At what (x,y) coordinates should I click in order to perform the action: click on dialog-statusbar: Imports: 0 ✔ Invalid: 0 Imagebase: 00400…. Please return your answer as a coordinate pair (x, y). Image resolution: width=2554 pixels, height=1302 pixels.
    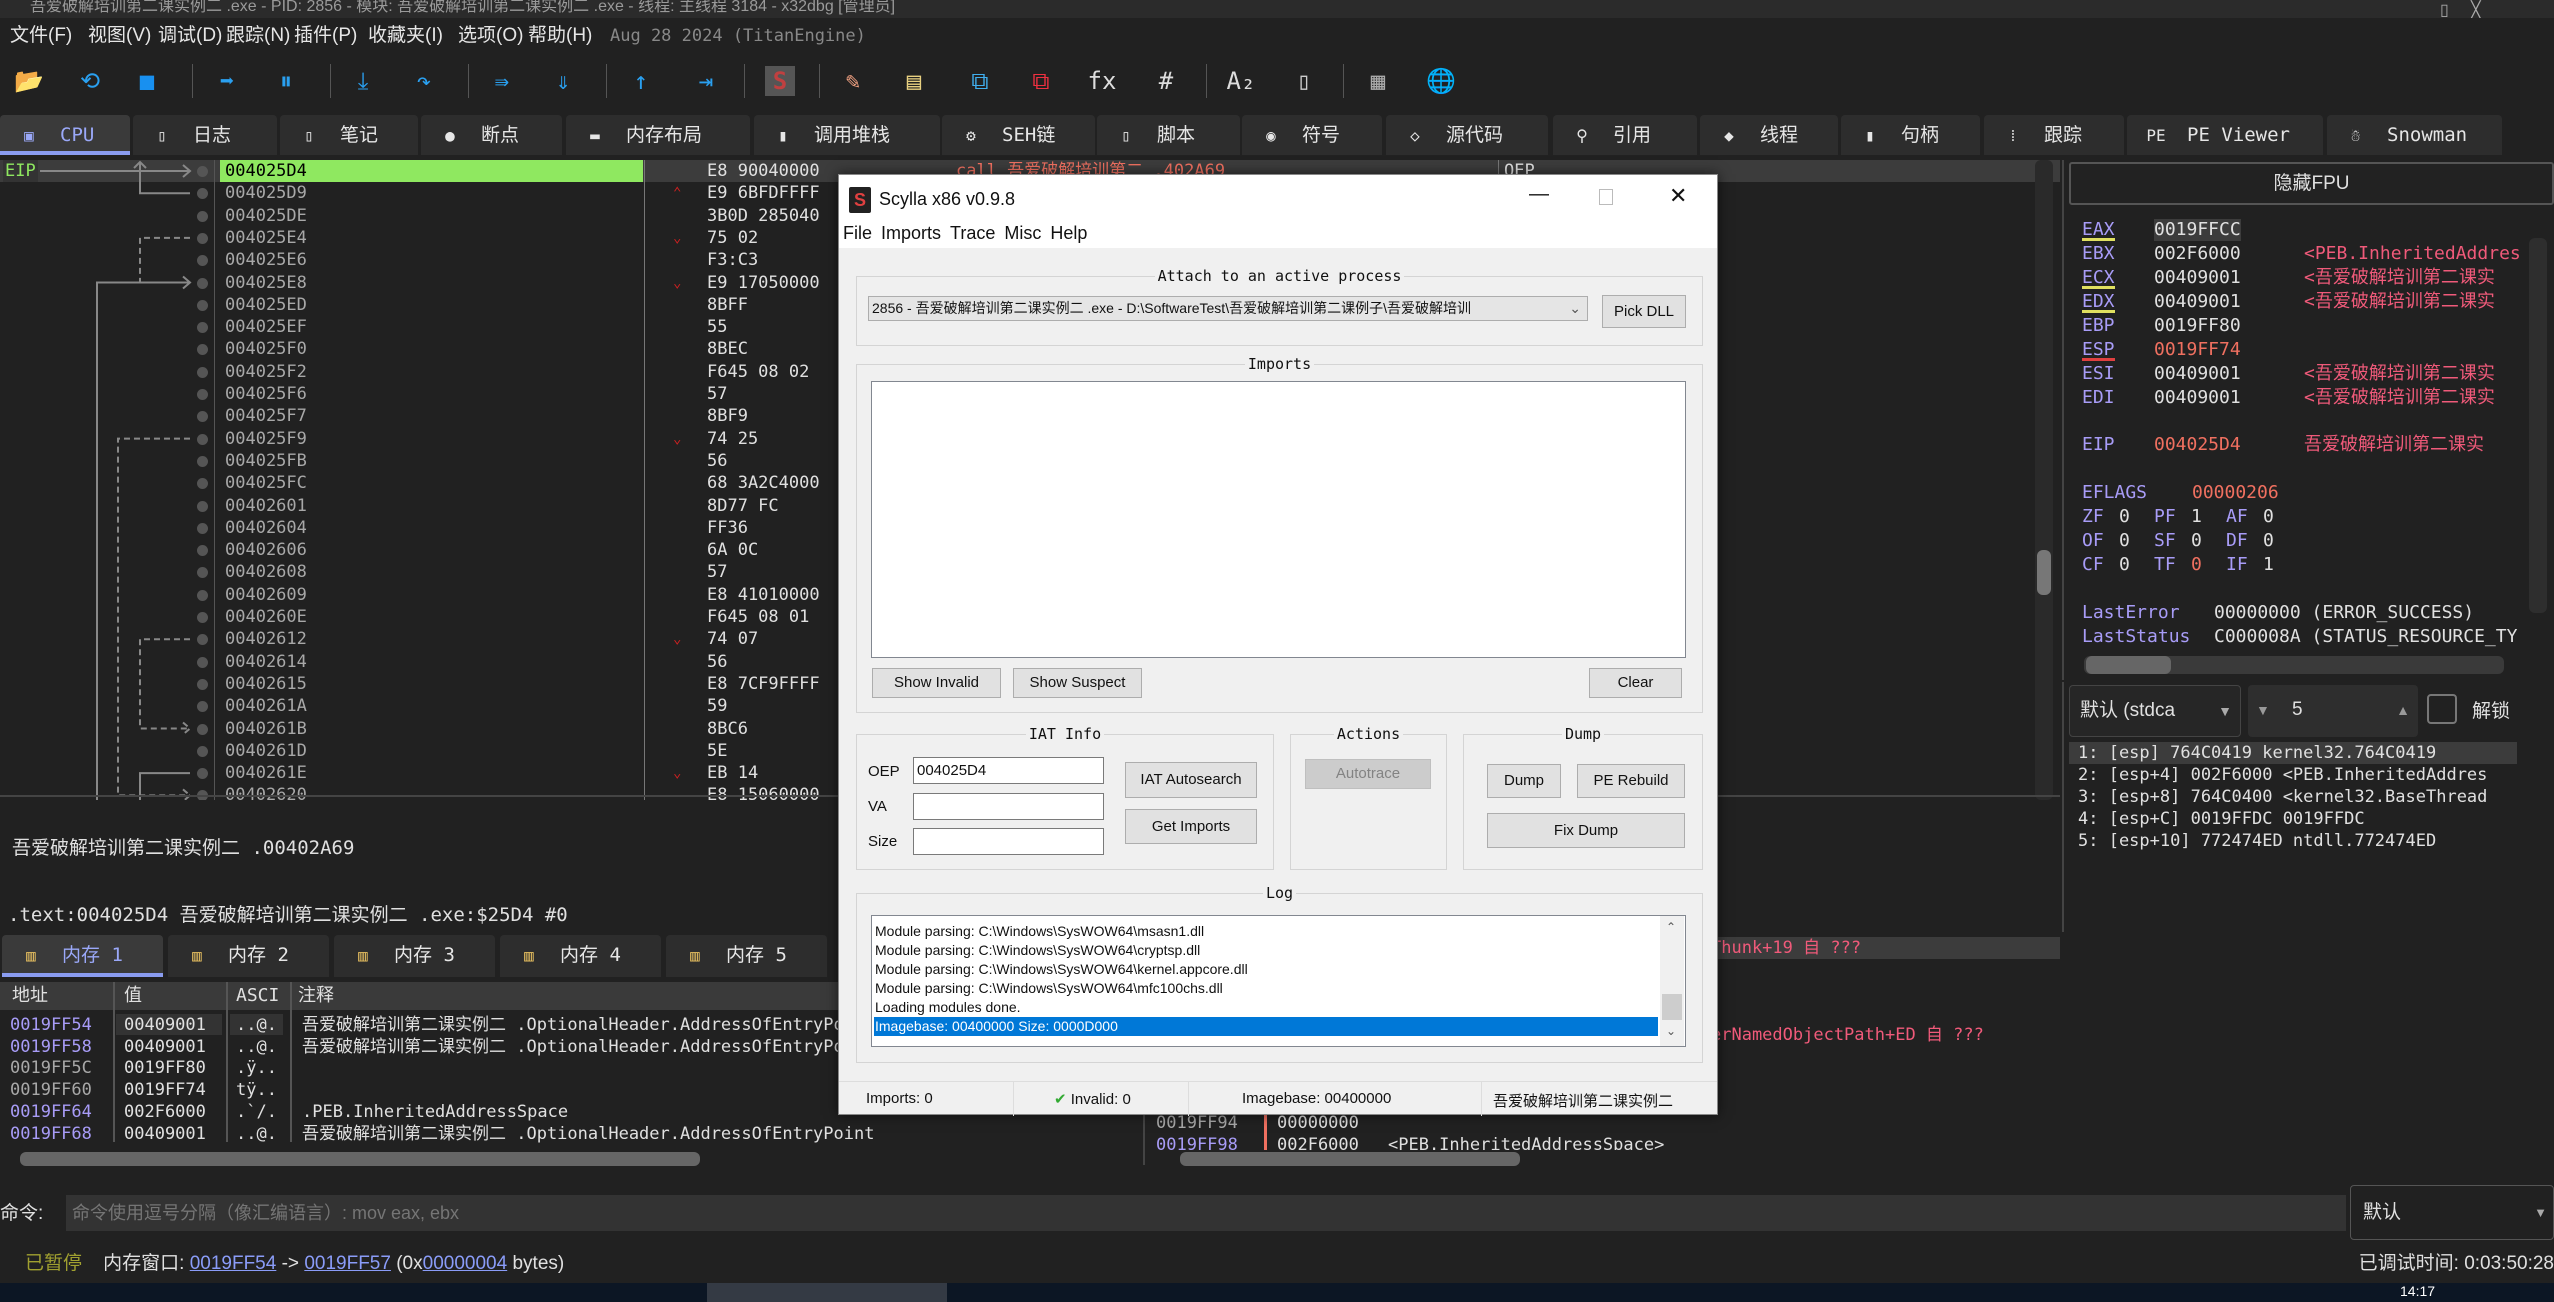
    Looking at the image, I should click on (1278, 1098).